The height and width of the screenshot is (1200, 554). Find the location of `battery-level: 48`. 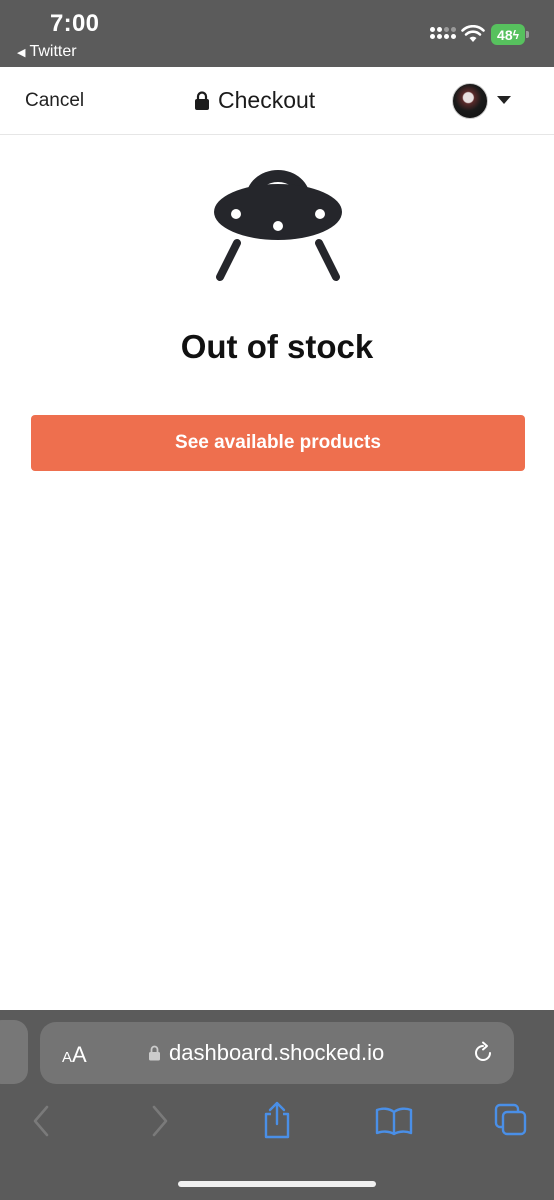

battery-level: 48 is located at coordinates (505, 34).